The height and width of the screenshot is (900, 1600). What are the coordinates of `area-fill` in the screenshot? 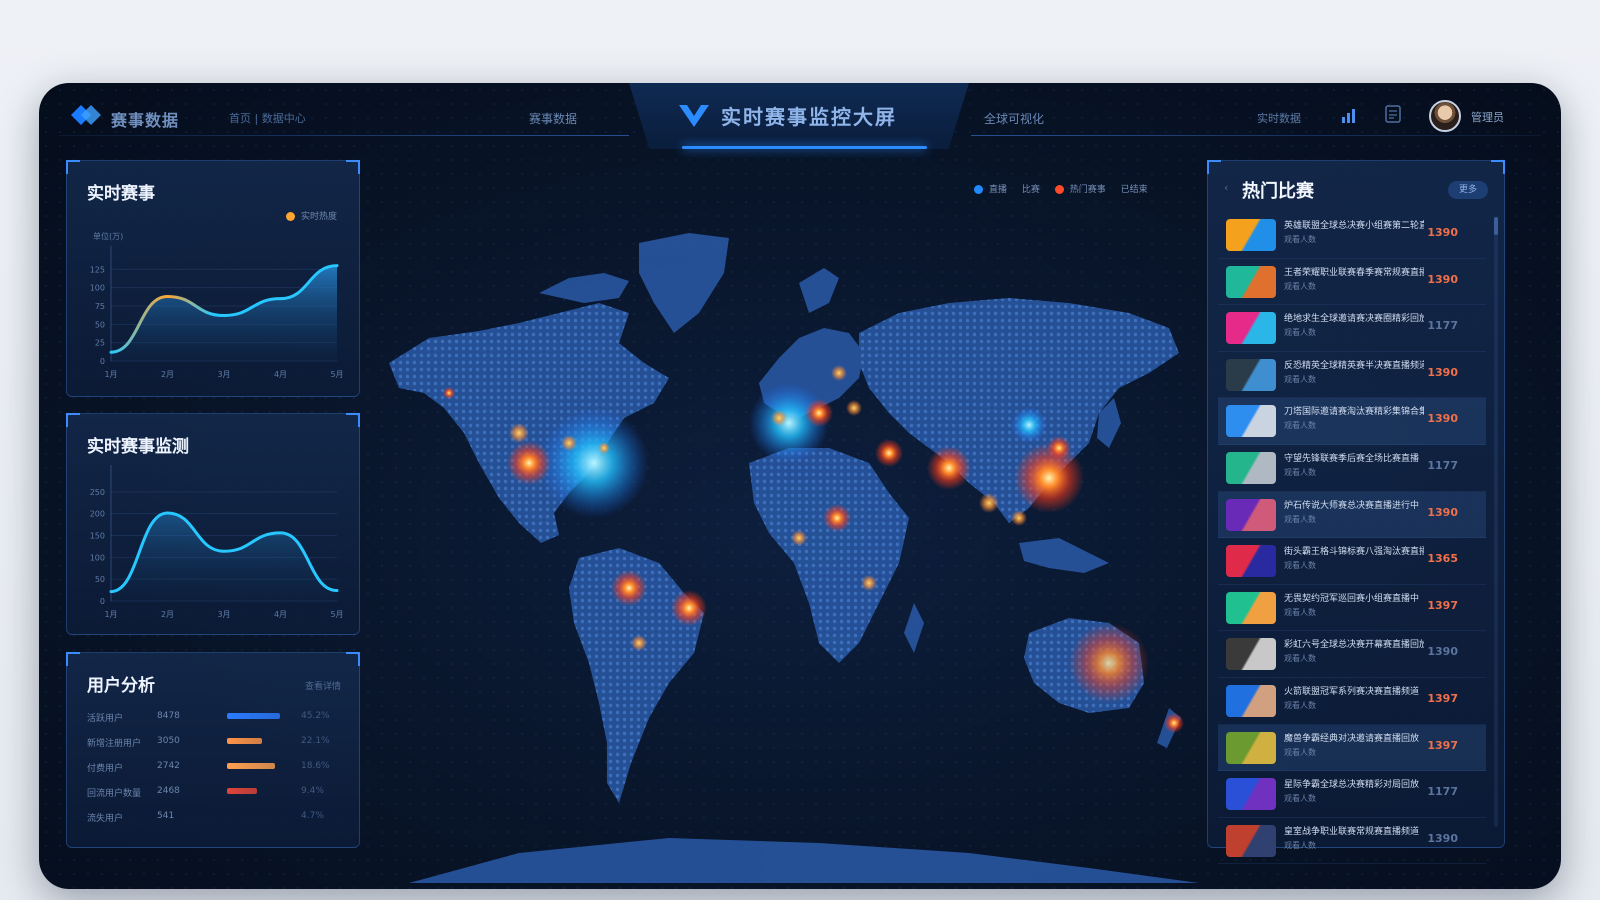 It's located at (224, 556).